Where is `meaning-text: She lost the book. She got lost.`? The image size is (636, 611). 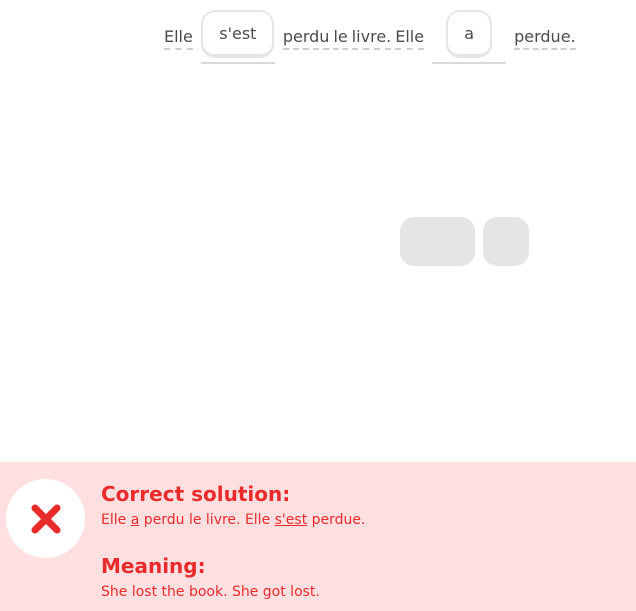 meaning-text: She lost the book. She got lost. is located at coordinates (210, 592).